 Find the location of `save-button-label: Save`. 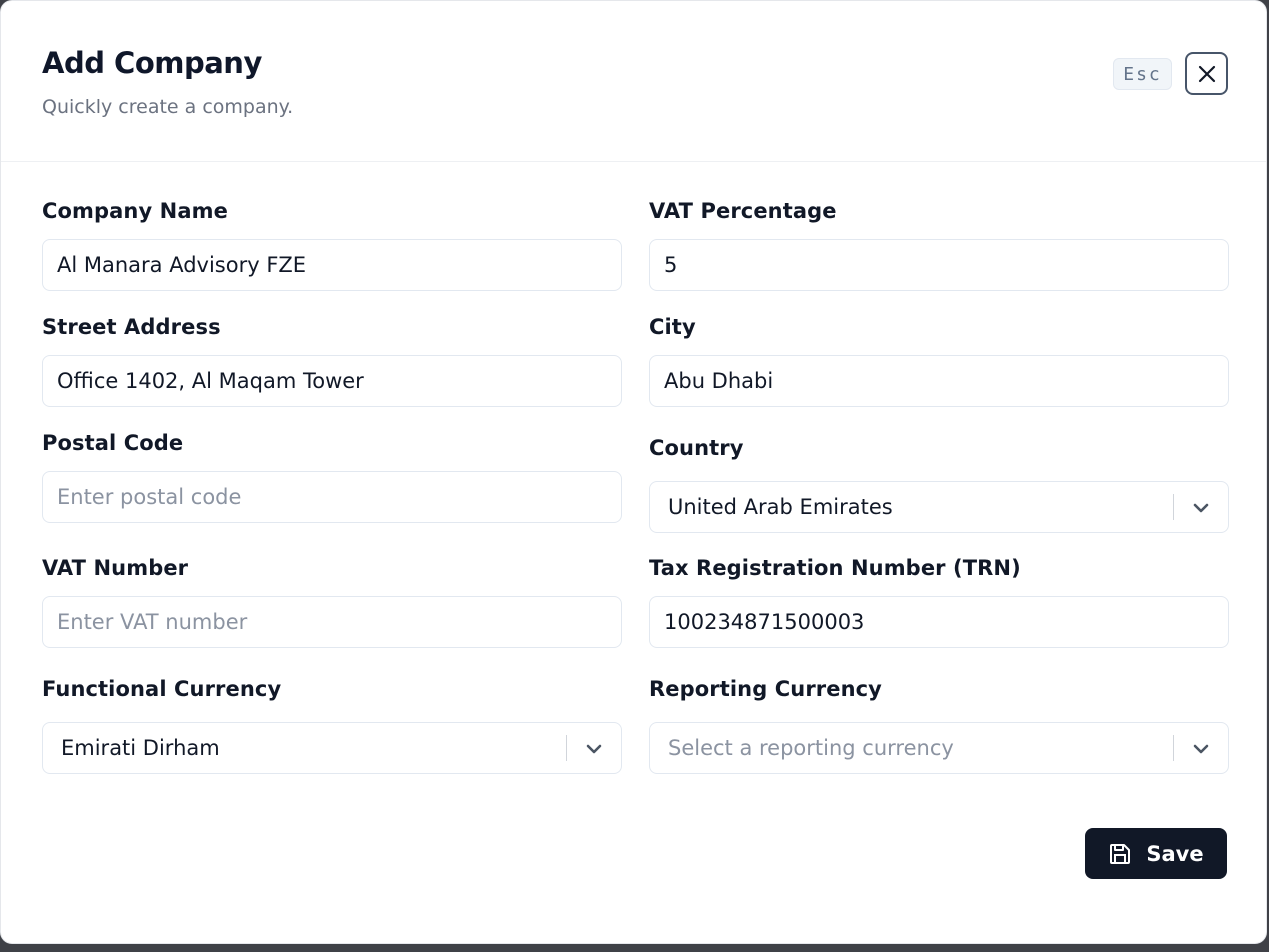

save-button-label: Save is located at coordinates (1175, 853).